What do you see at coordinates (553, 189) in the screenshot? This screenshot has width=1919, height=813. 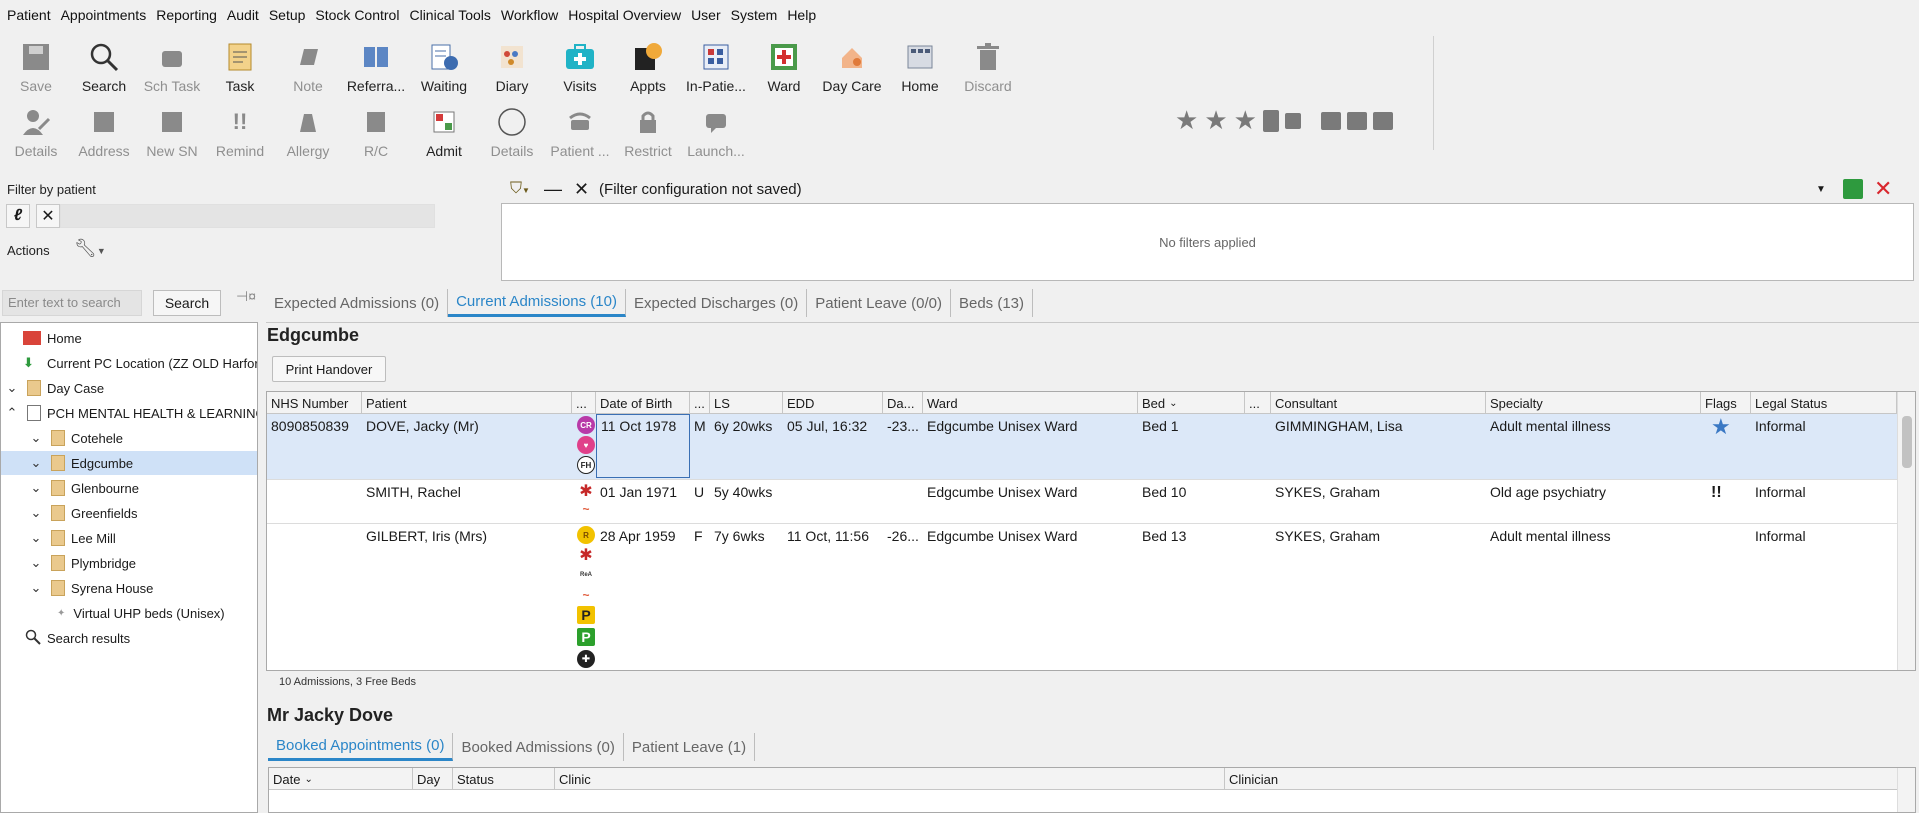 I see `minimize-icon: —` at bounding box center [553, 189].